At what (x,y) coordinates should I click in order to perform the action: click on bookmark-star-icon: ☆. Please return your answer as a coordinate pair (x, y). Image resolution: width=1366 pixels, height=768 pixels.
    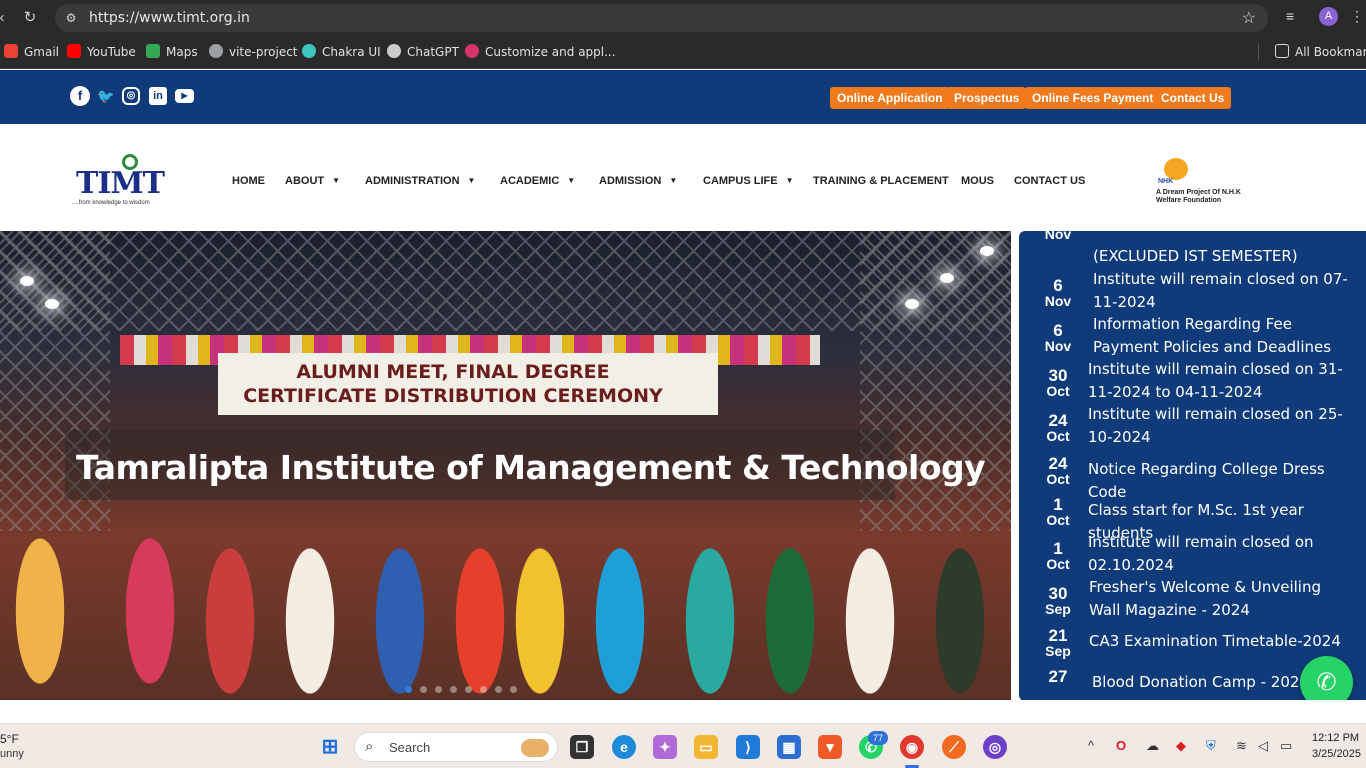
    Looking at the image, I should click on (1249, 18).